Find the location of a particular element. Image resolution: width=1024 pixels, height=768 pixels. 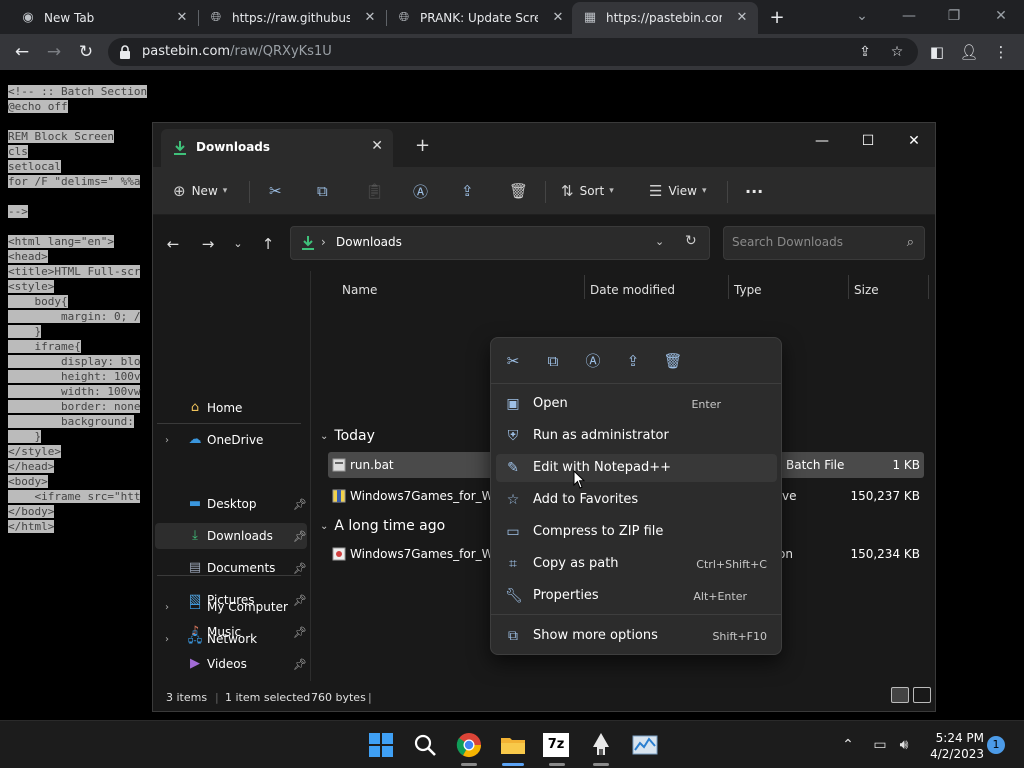

menu-item-run-as-admin: ⛨ Run as administrator is located at coordinates (636, 436).